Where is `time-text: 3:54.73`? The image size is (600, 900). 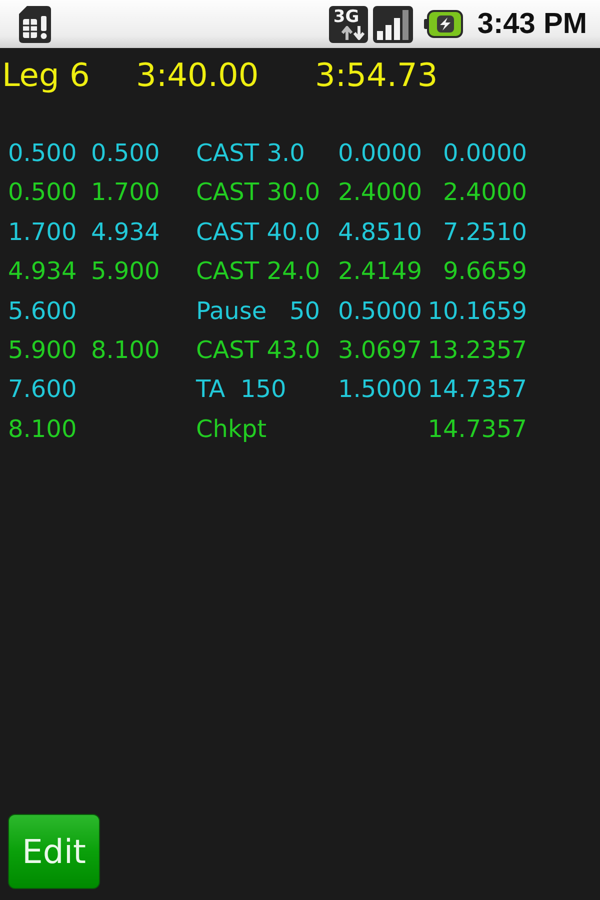 time-text: 3:54.73 is located at coordinates (376, 75).